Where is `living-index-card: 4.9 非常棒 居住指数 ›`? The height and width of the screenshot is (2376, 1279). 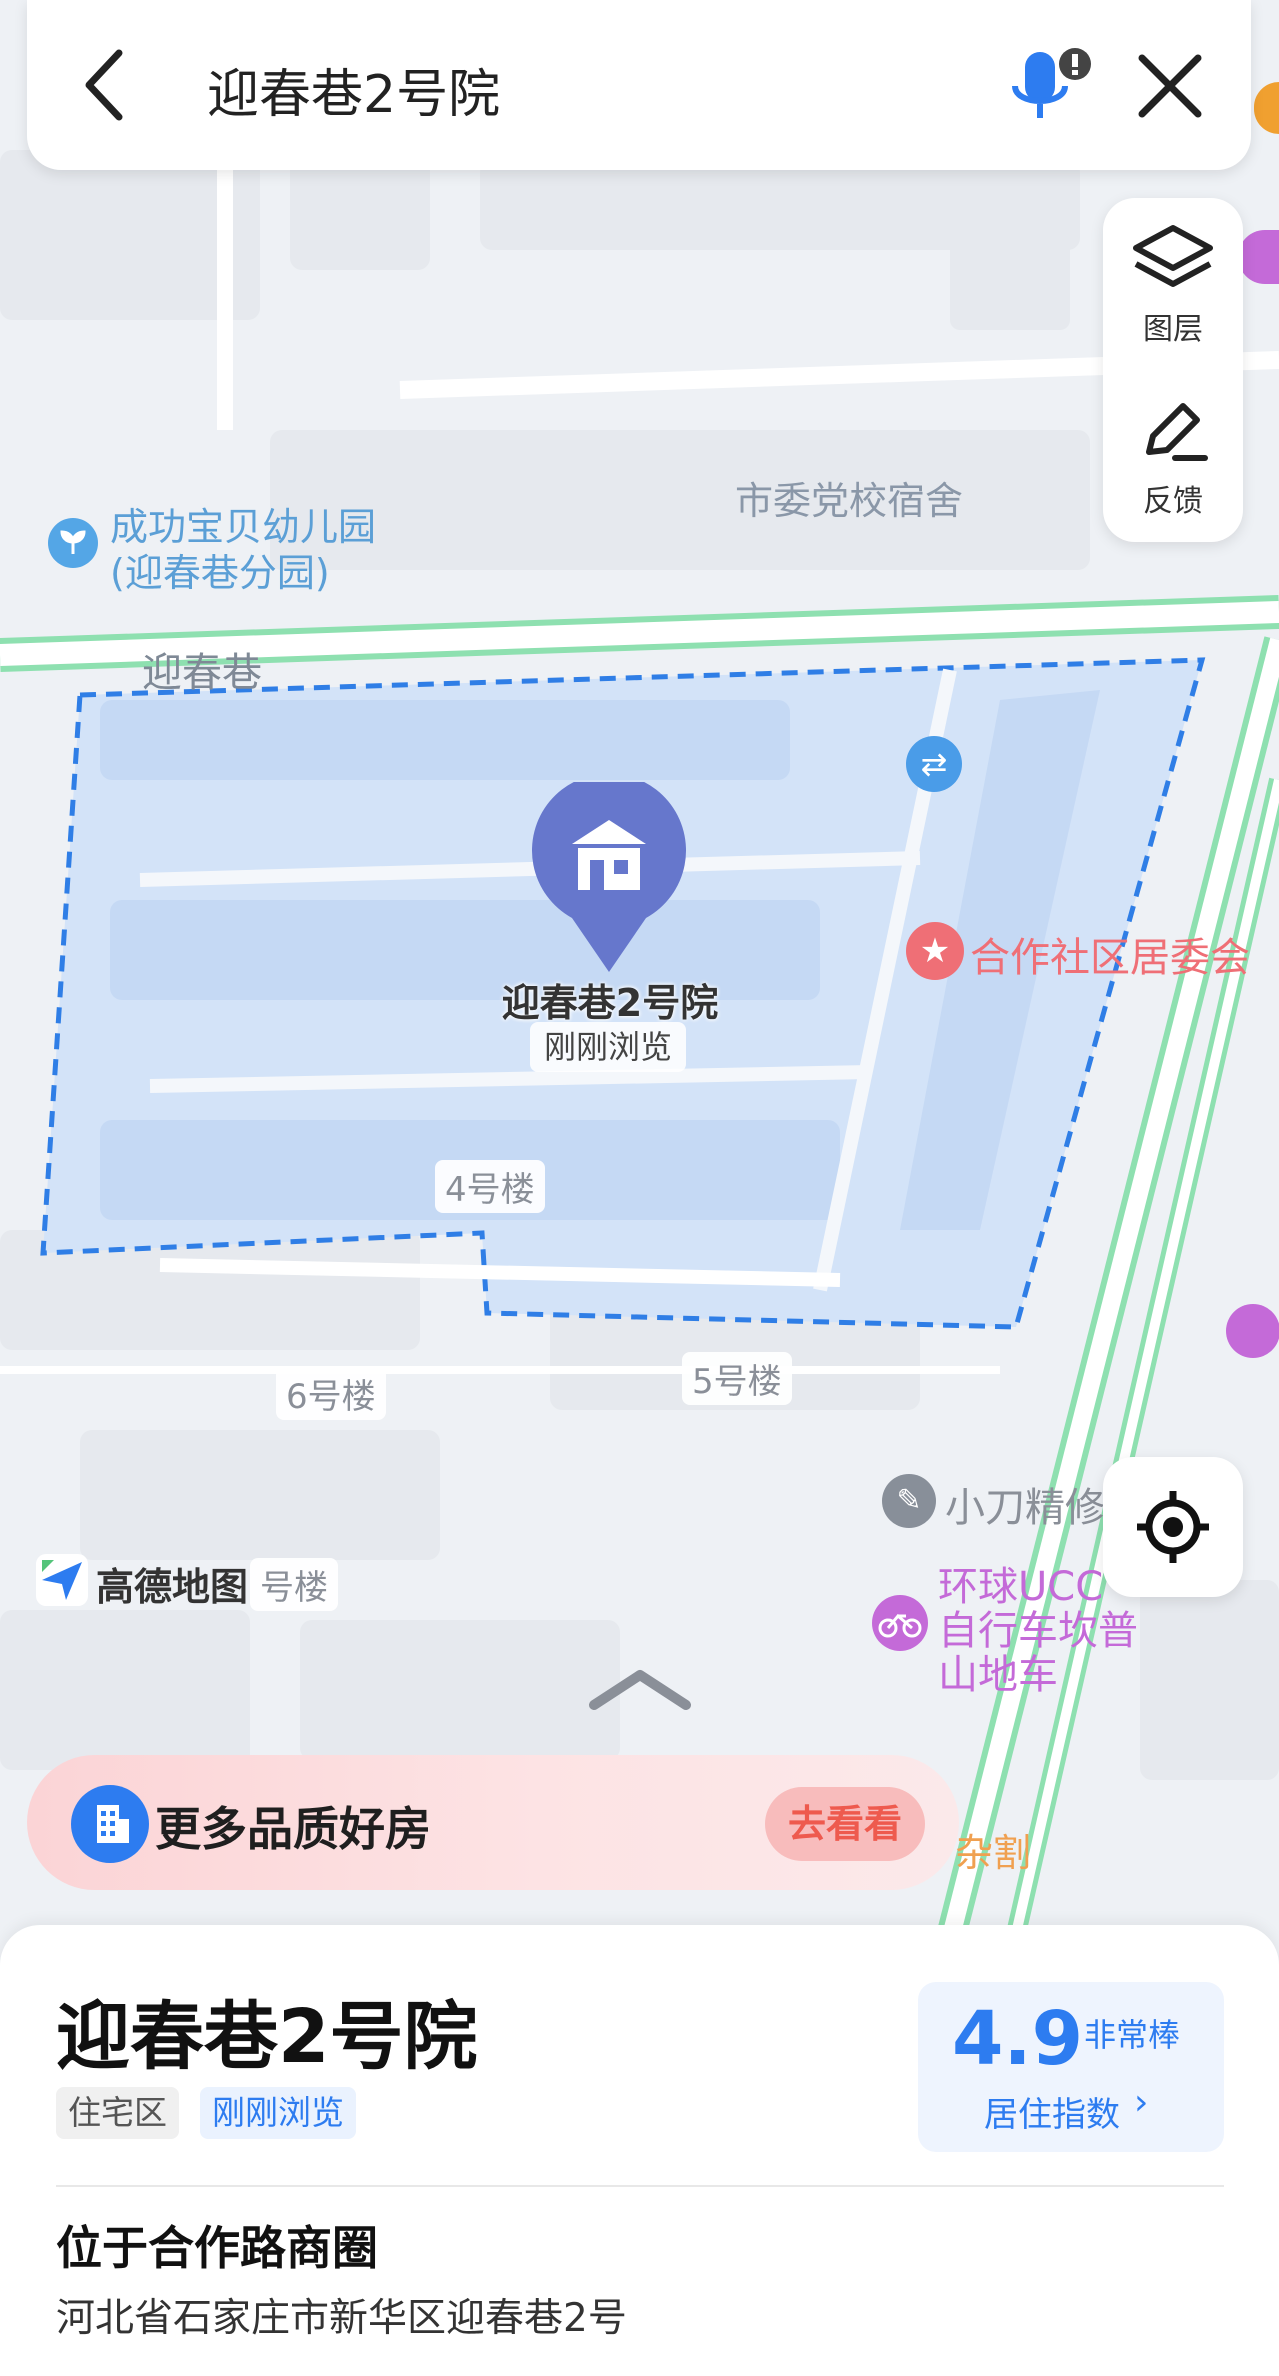 living-index-card: 4.9 非常棒 居住指数 › is located at coordinates (1071, 2067).